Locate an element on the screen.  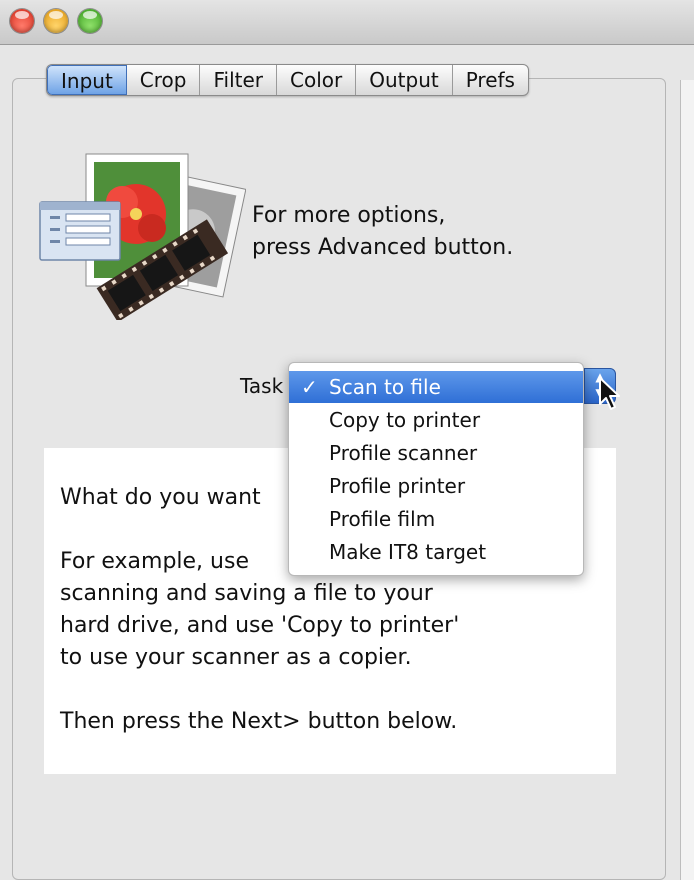
description-line: What do you want is located at coordinates (160, 497).